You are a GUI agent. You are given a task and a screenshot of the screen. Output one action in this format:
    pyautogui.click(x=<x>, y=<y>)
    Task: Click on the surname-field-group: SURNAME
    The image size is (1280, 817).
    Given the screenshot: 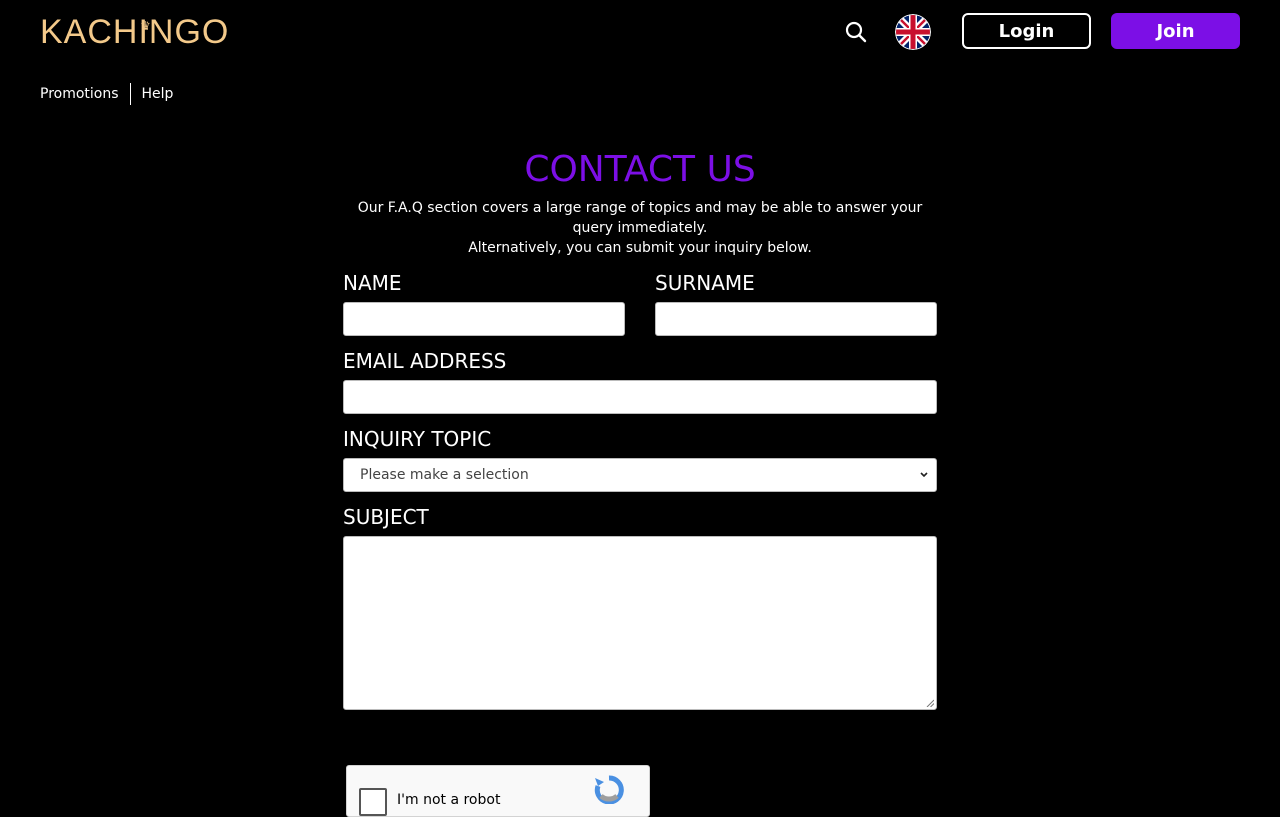 What is the action you would take?
    pyautogui.click(x=796, y=303)
    